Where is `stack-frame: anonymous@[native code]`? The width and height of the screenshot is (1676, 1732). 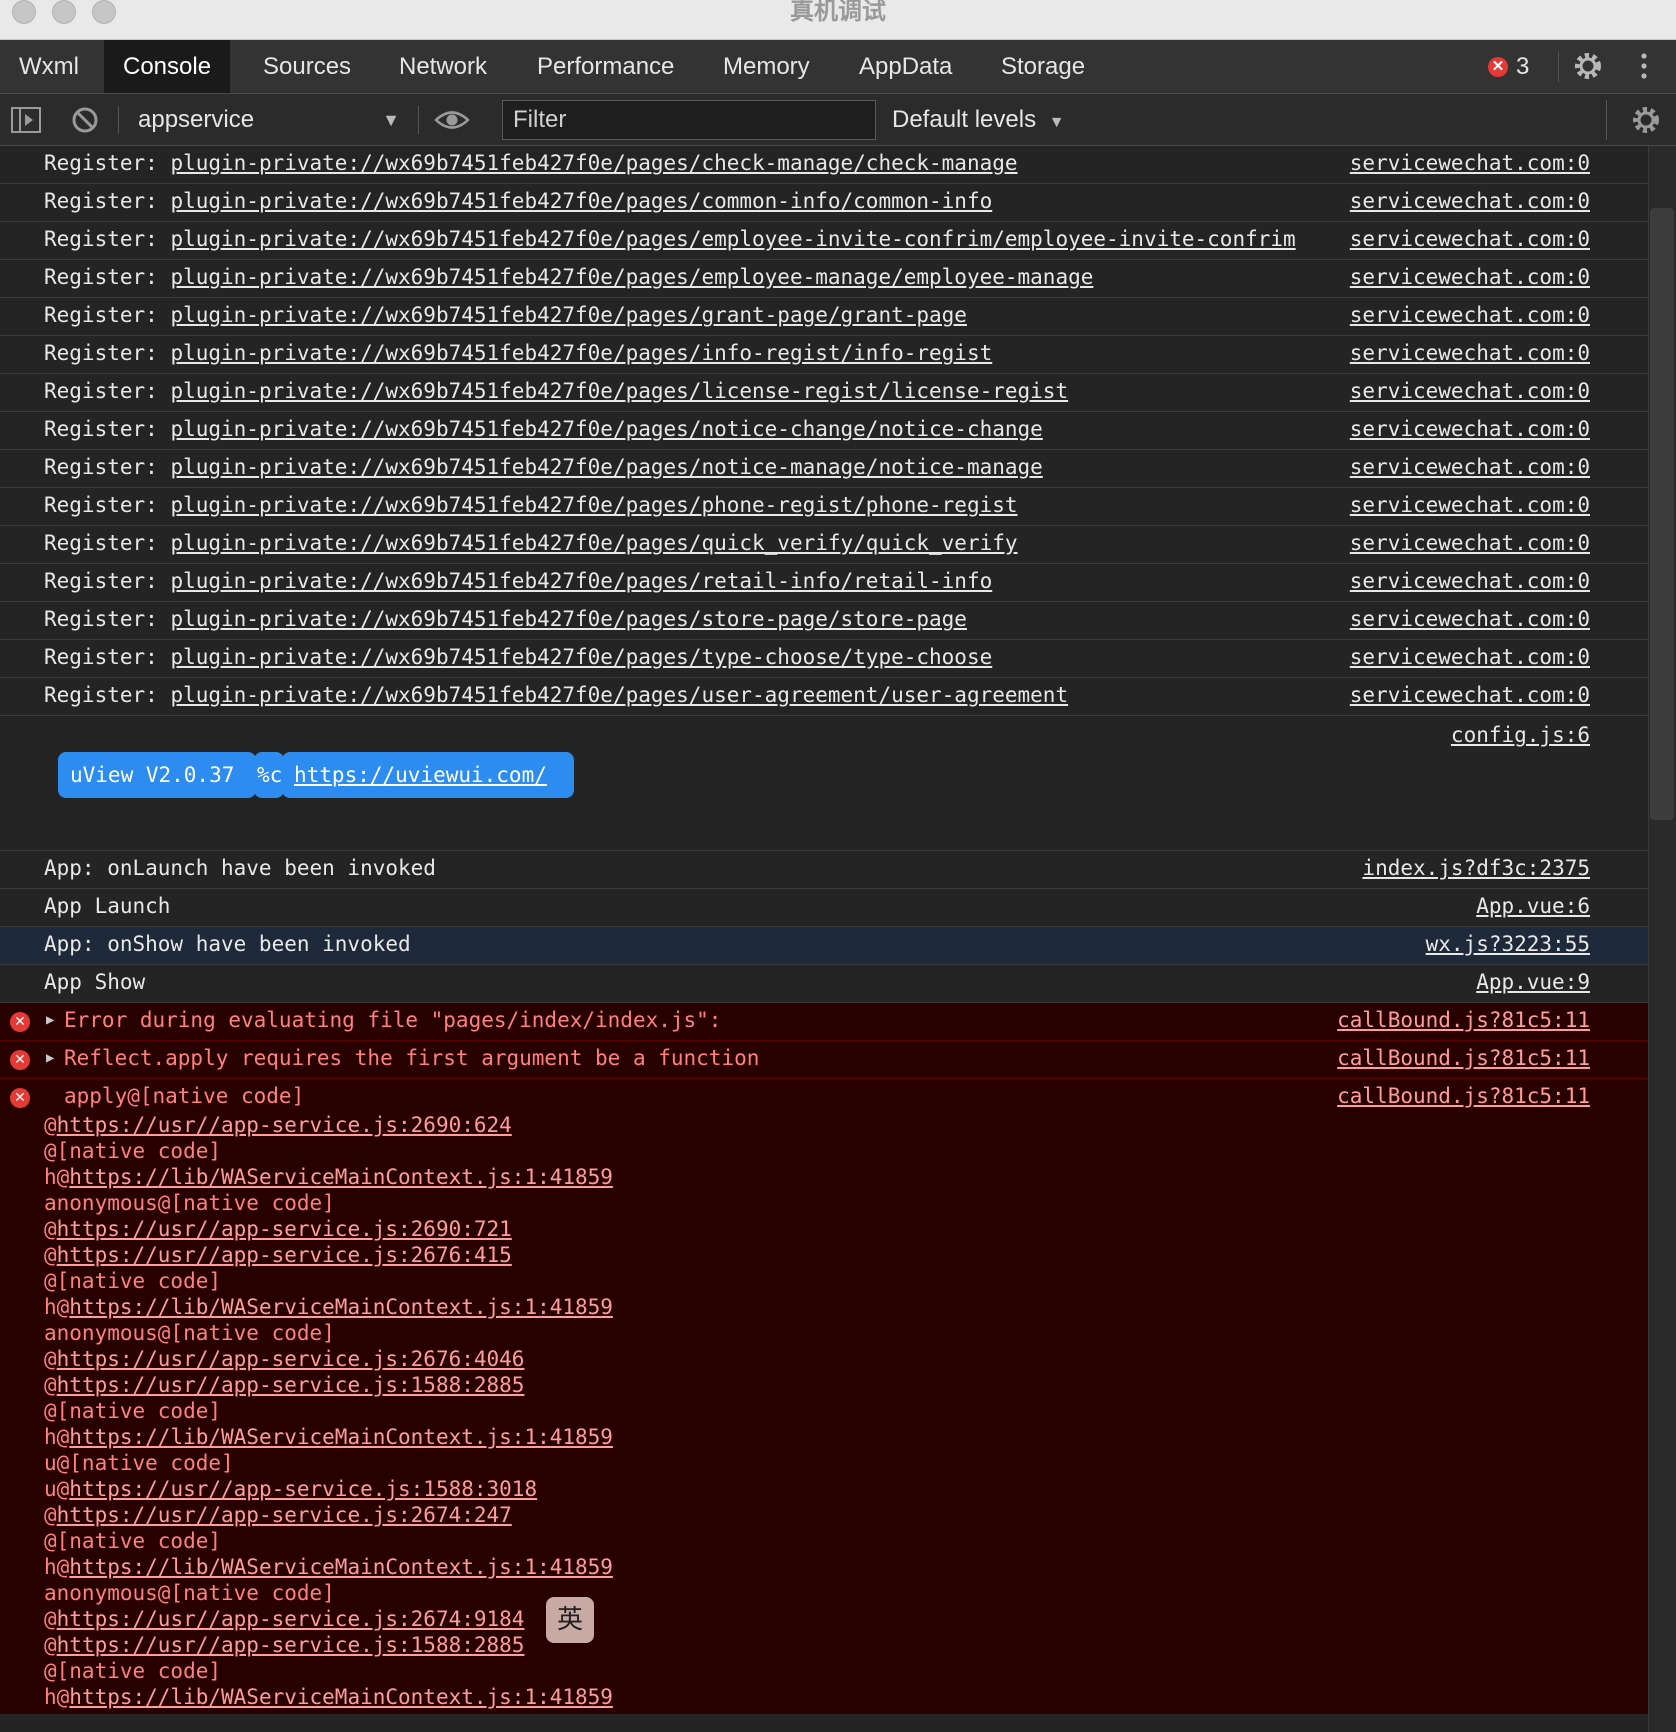
stack-frame: anonymous@[native code] is located at coordinates (716, 1203).